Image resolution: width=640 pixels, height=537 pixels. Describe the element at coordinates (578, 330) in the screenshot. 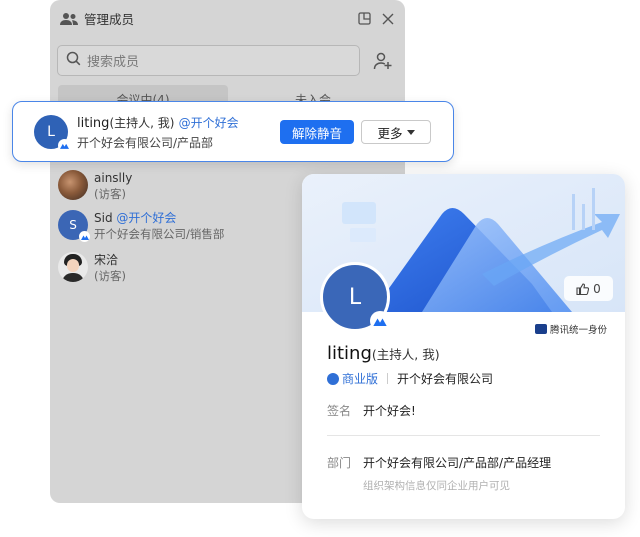

I see `identity-text: 腾讯统一身份` at that location.